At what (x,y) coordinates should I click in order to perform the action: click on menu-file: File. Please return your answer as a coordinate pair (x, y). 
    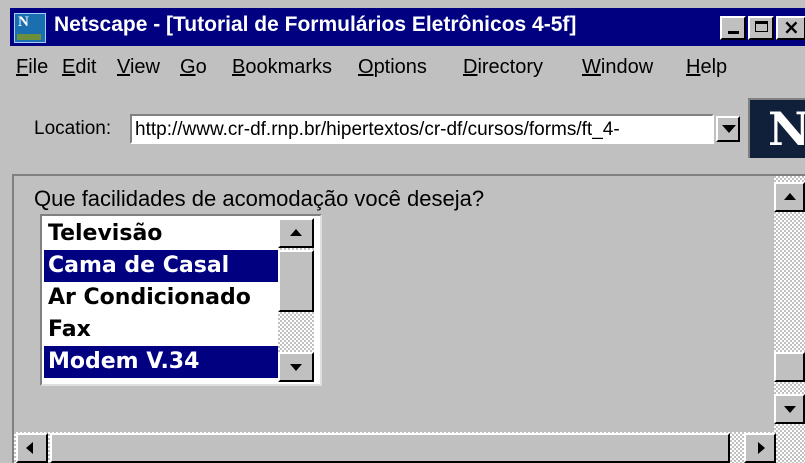
    Looking at the image, I should click on (32, 67).